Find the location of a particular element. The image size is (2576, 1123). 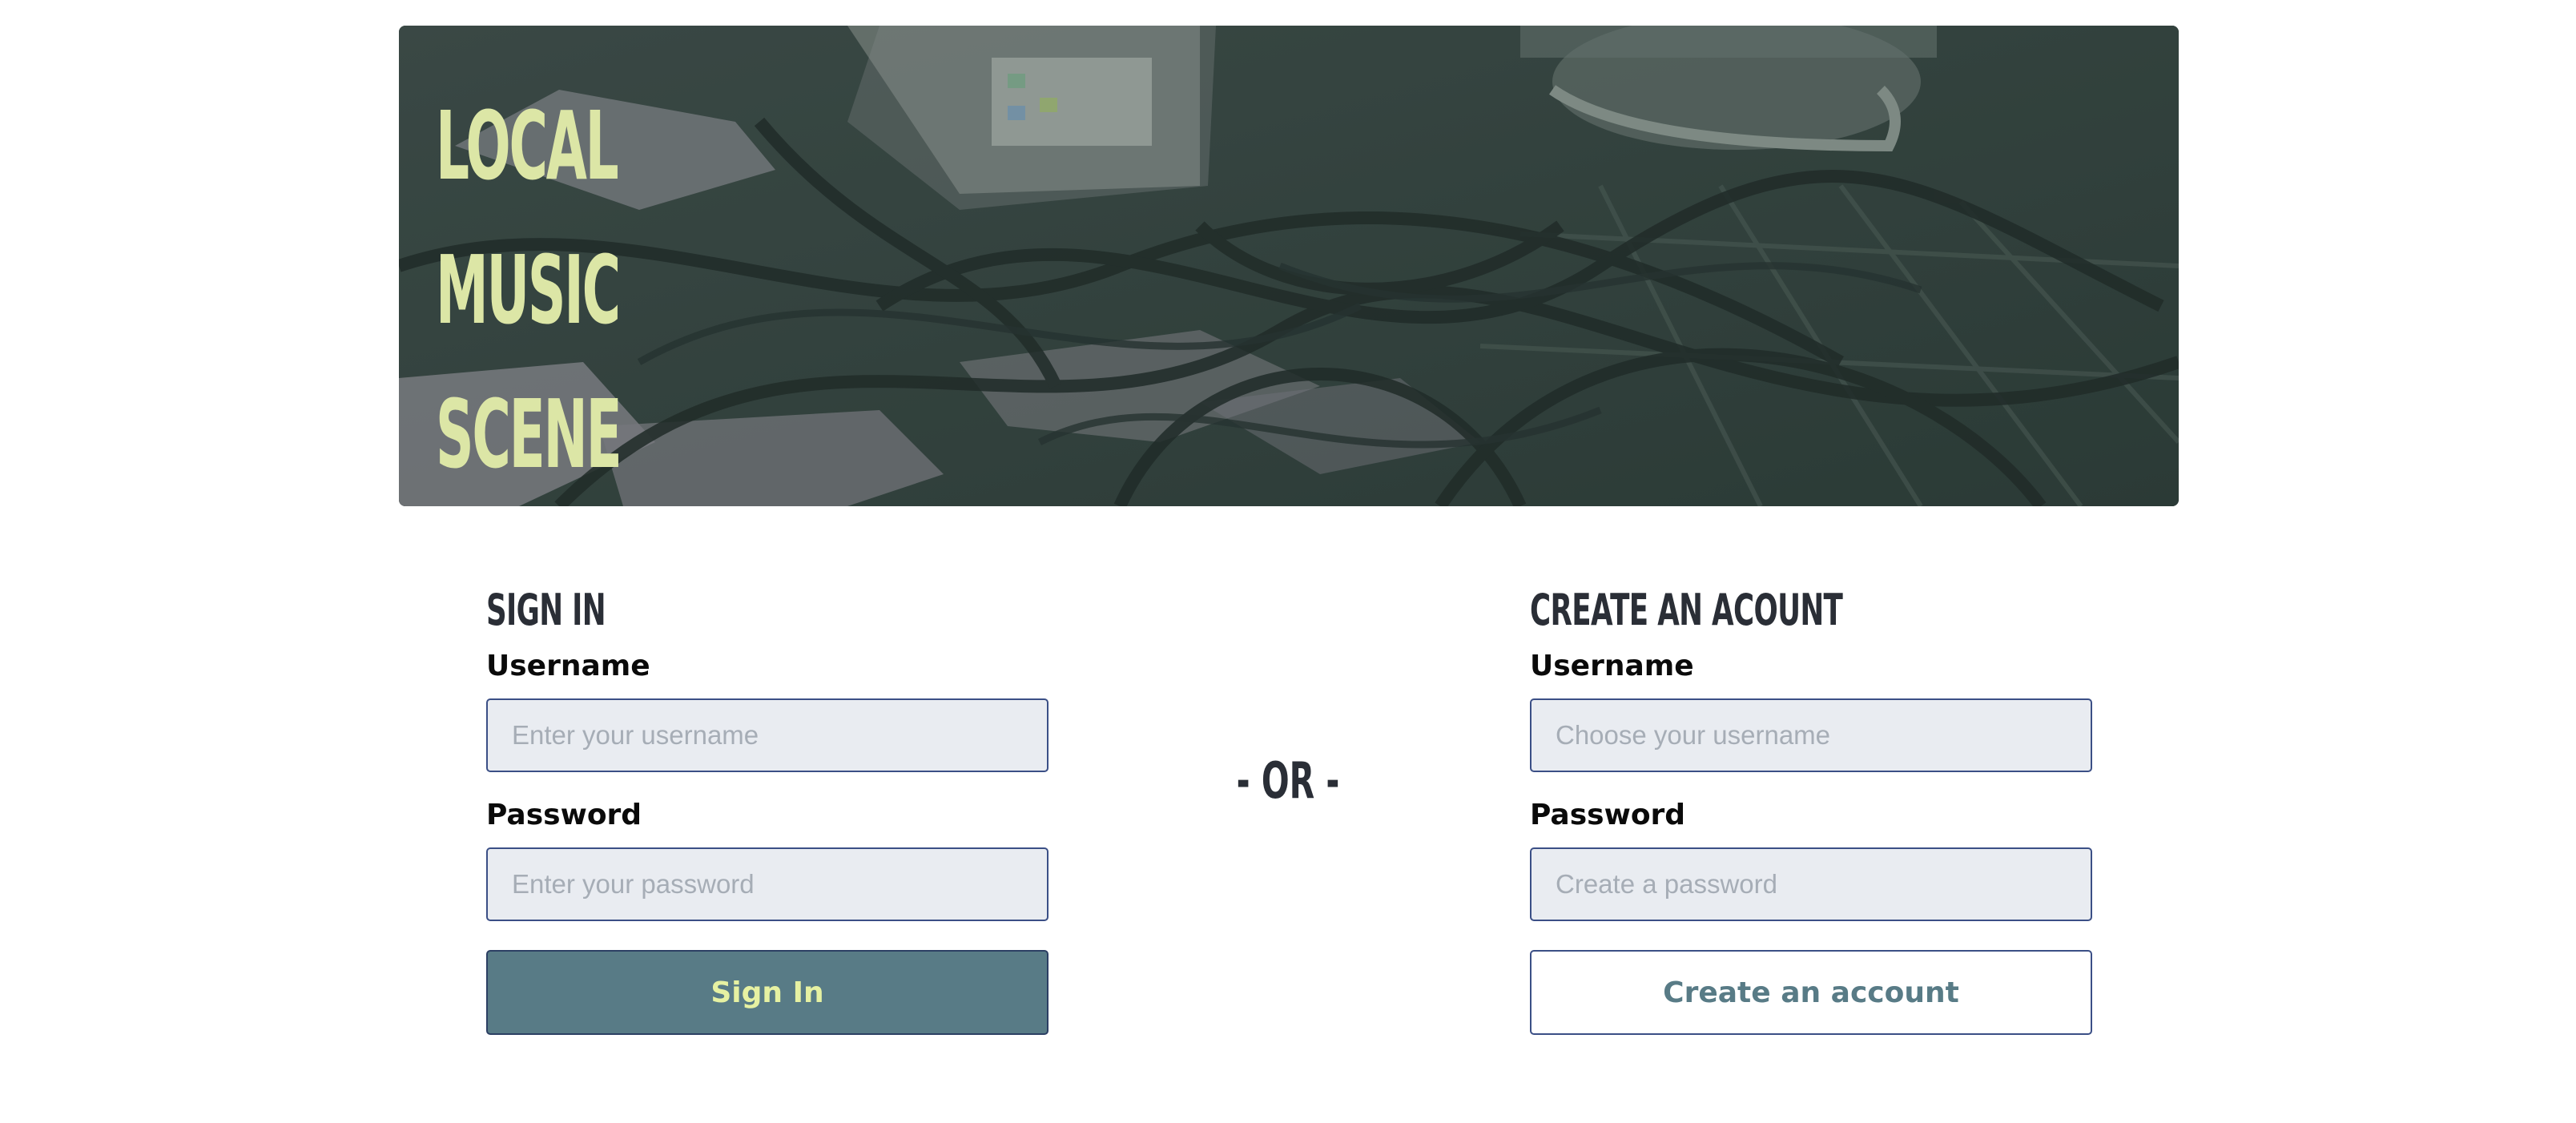

or-divider-label: - OR - is located at coordinates (1288, 781).